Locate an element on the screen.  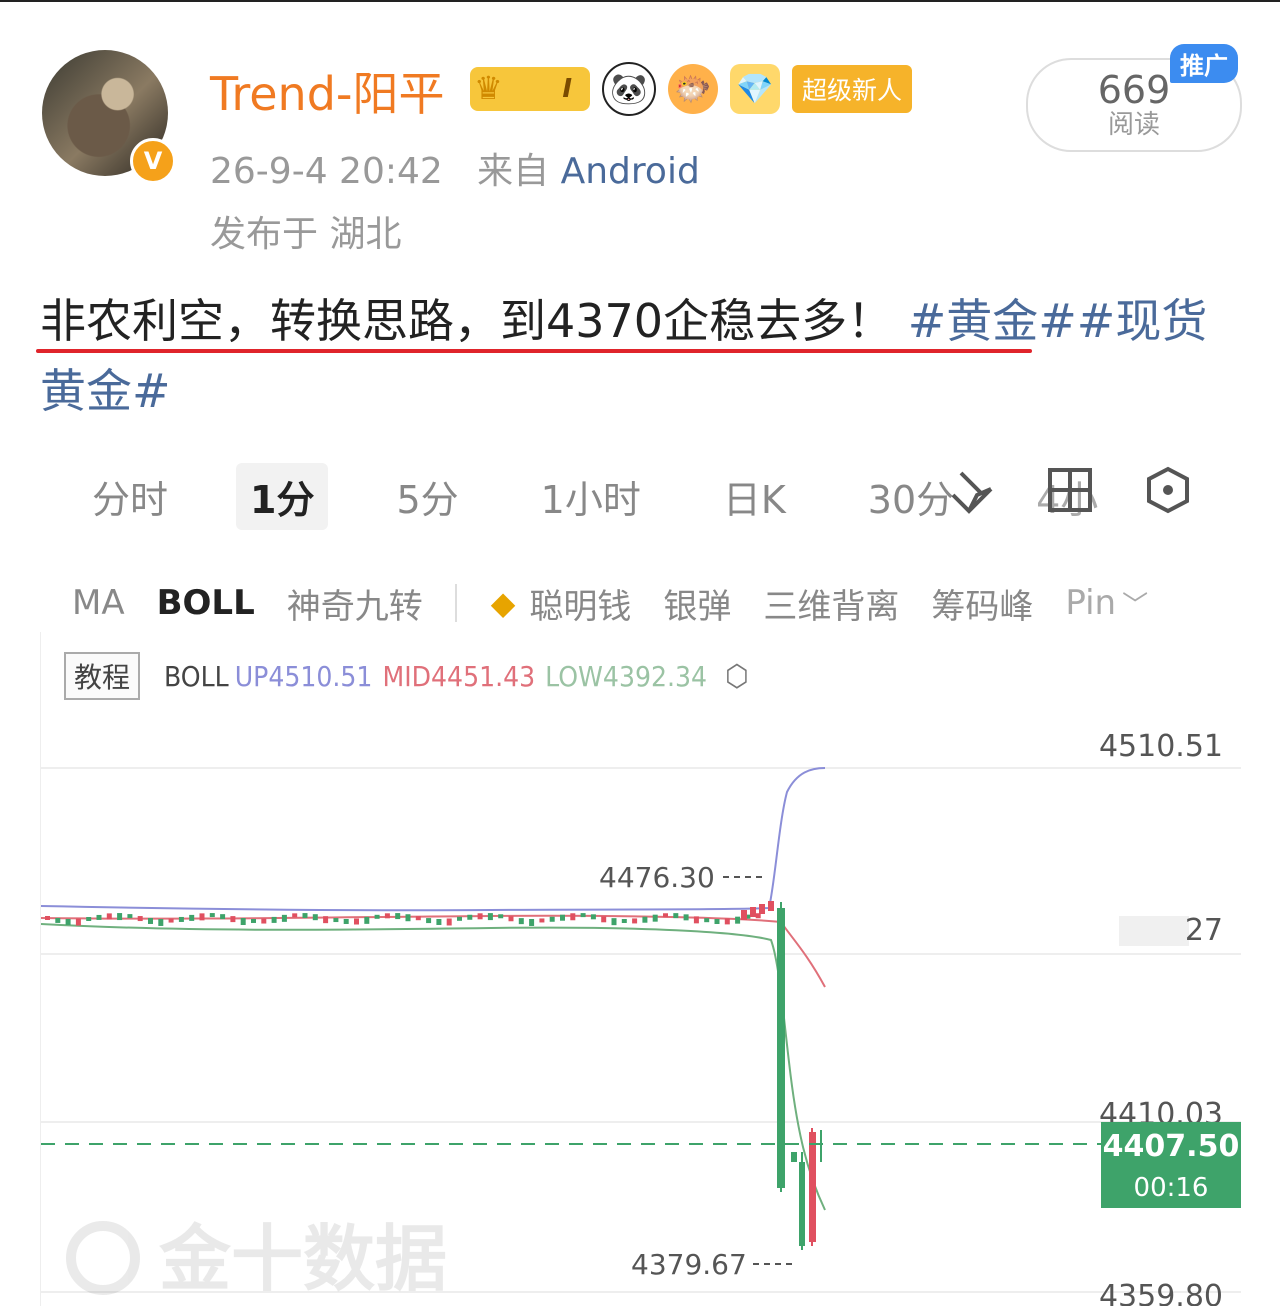
promo-badge: 推广 is located at coordinates (1204, 63).